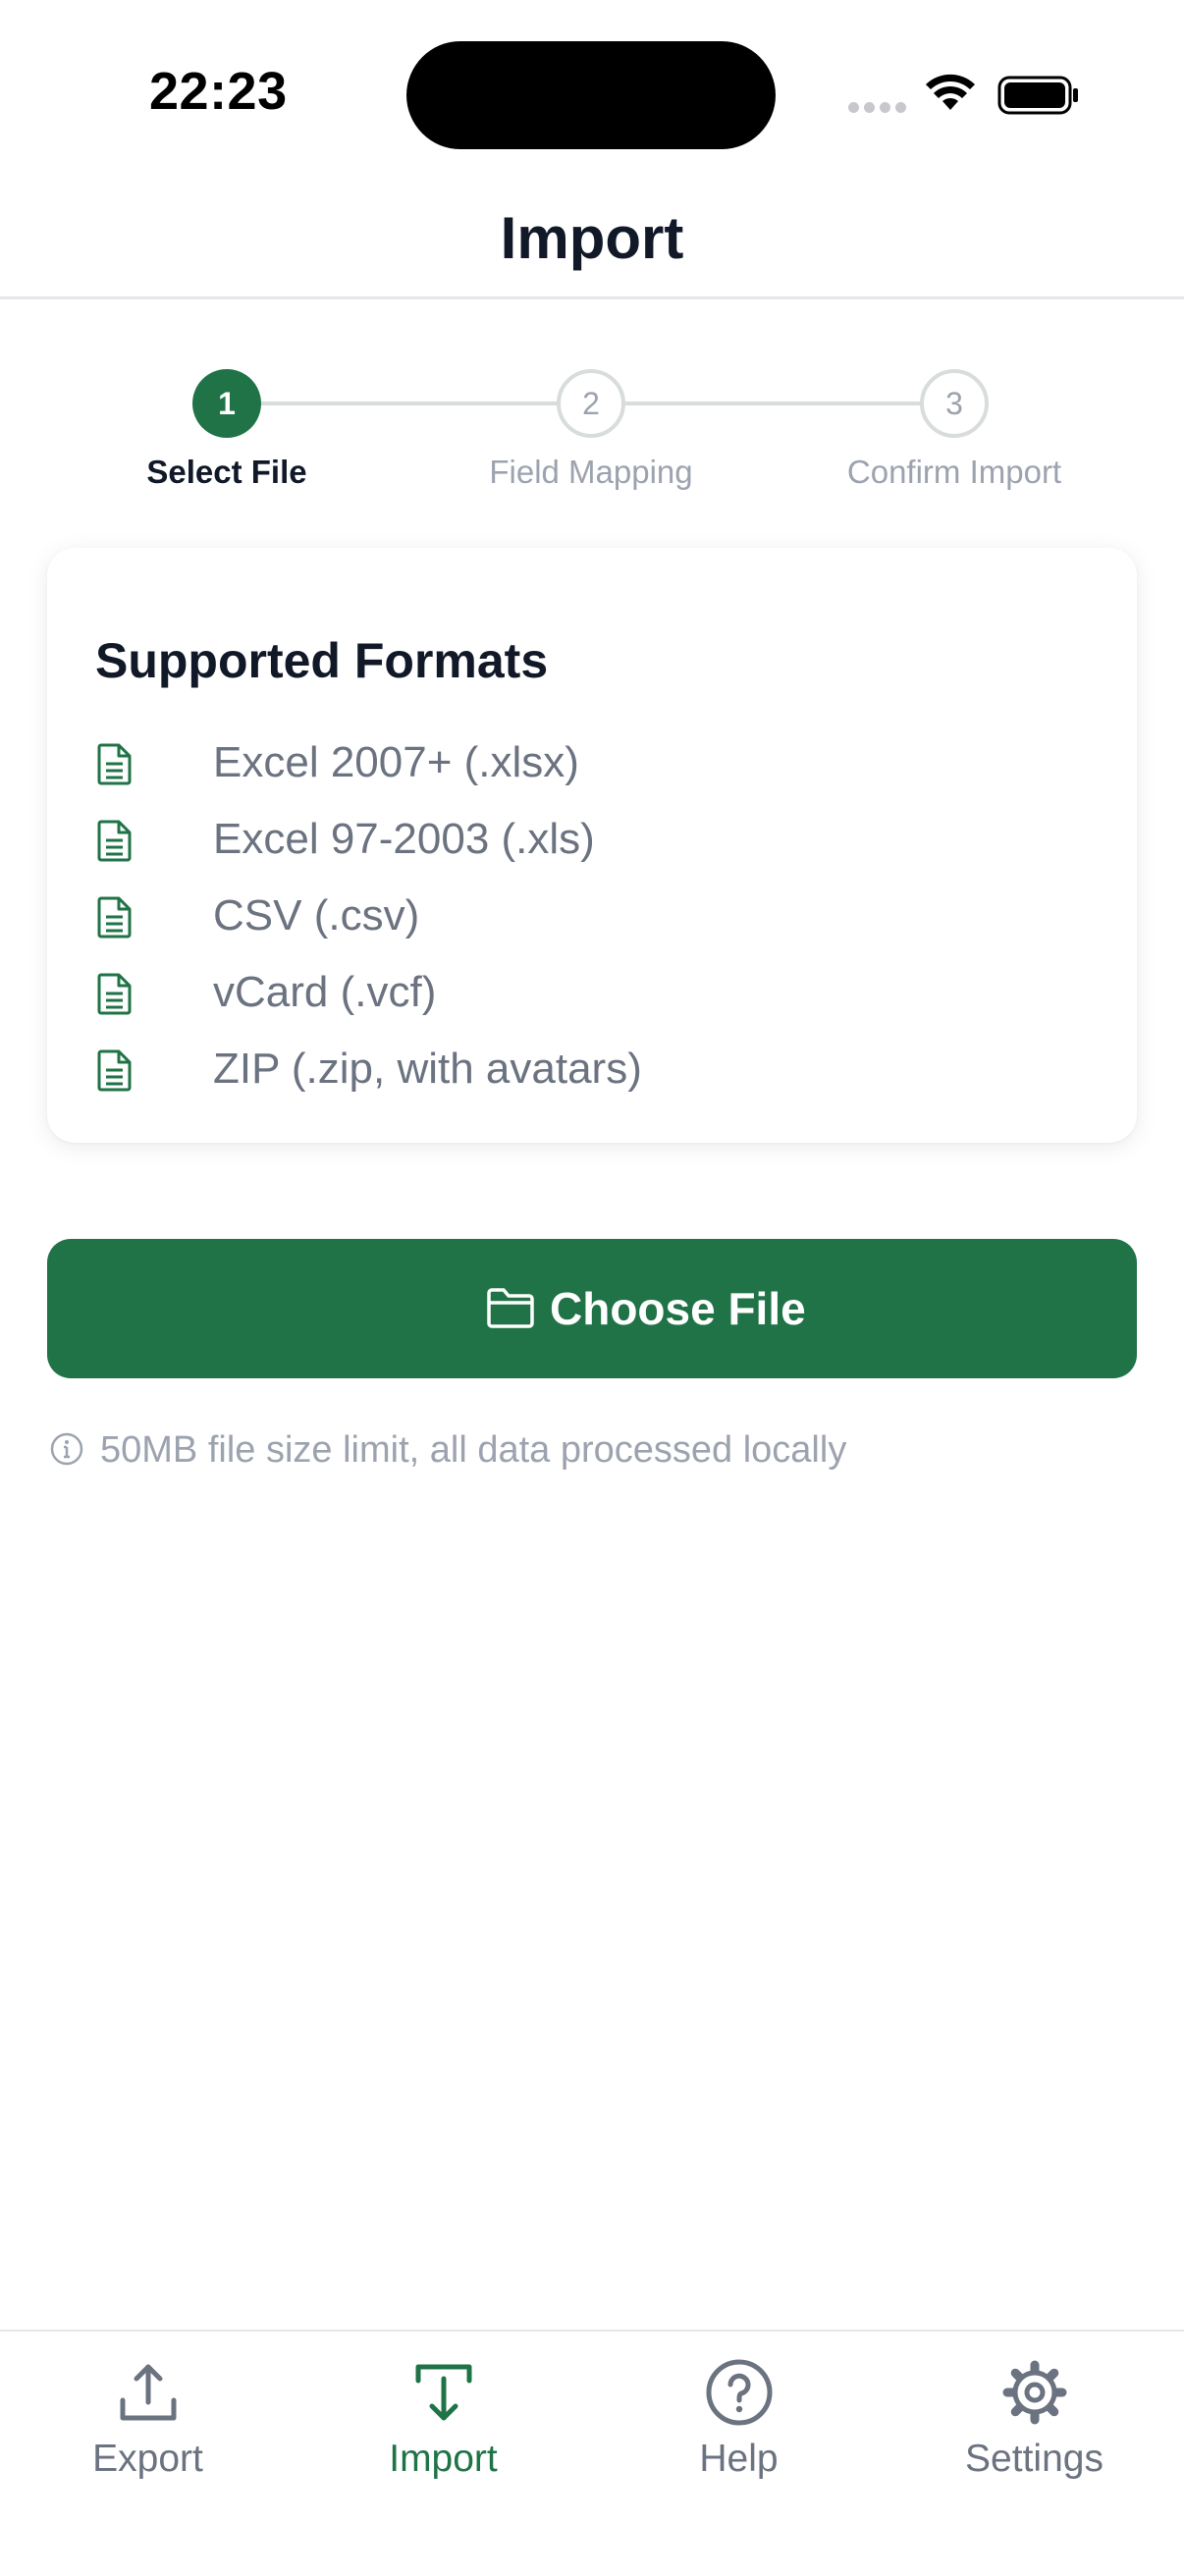 This screenshot has width=1184, height=2576. What do you see at coordinates (592, 238) in the screenshot?
I see `page-title: Import` at bounding box center [592, 238].